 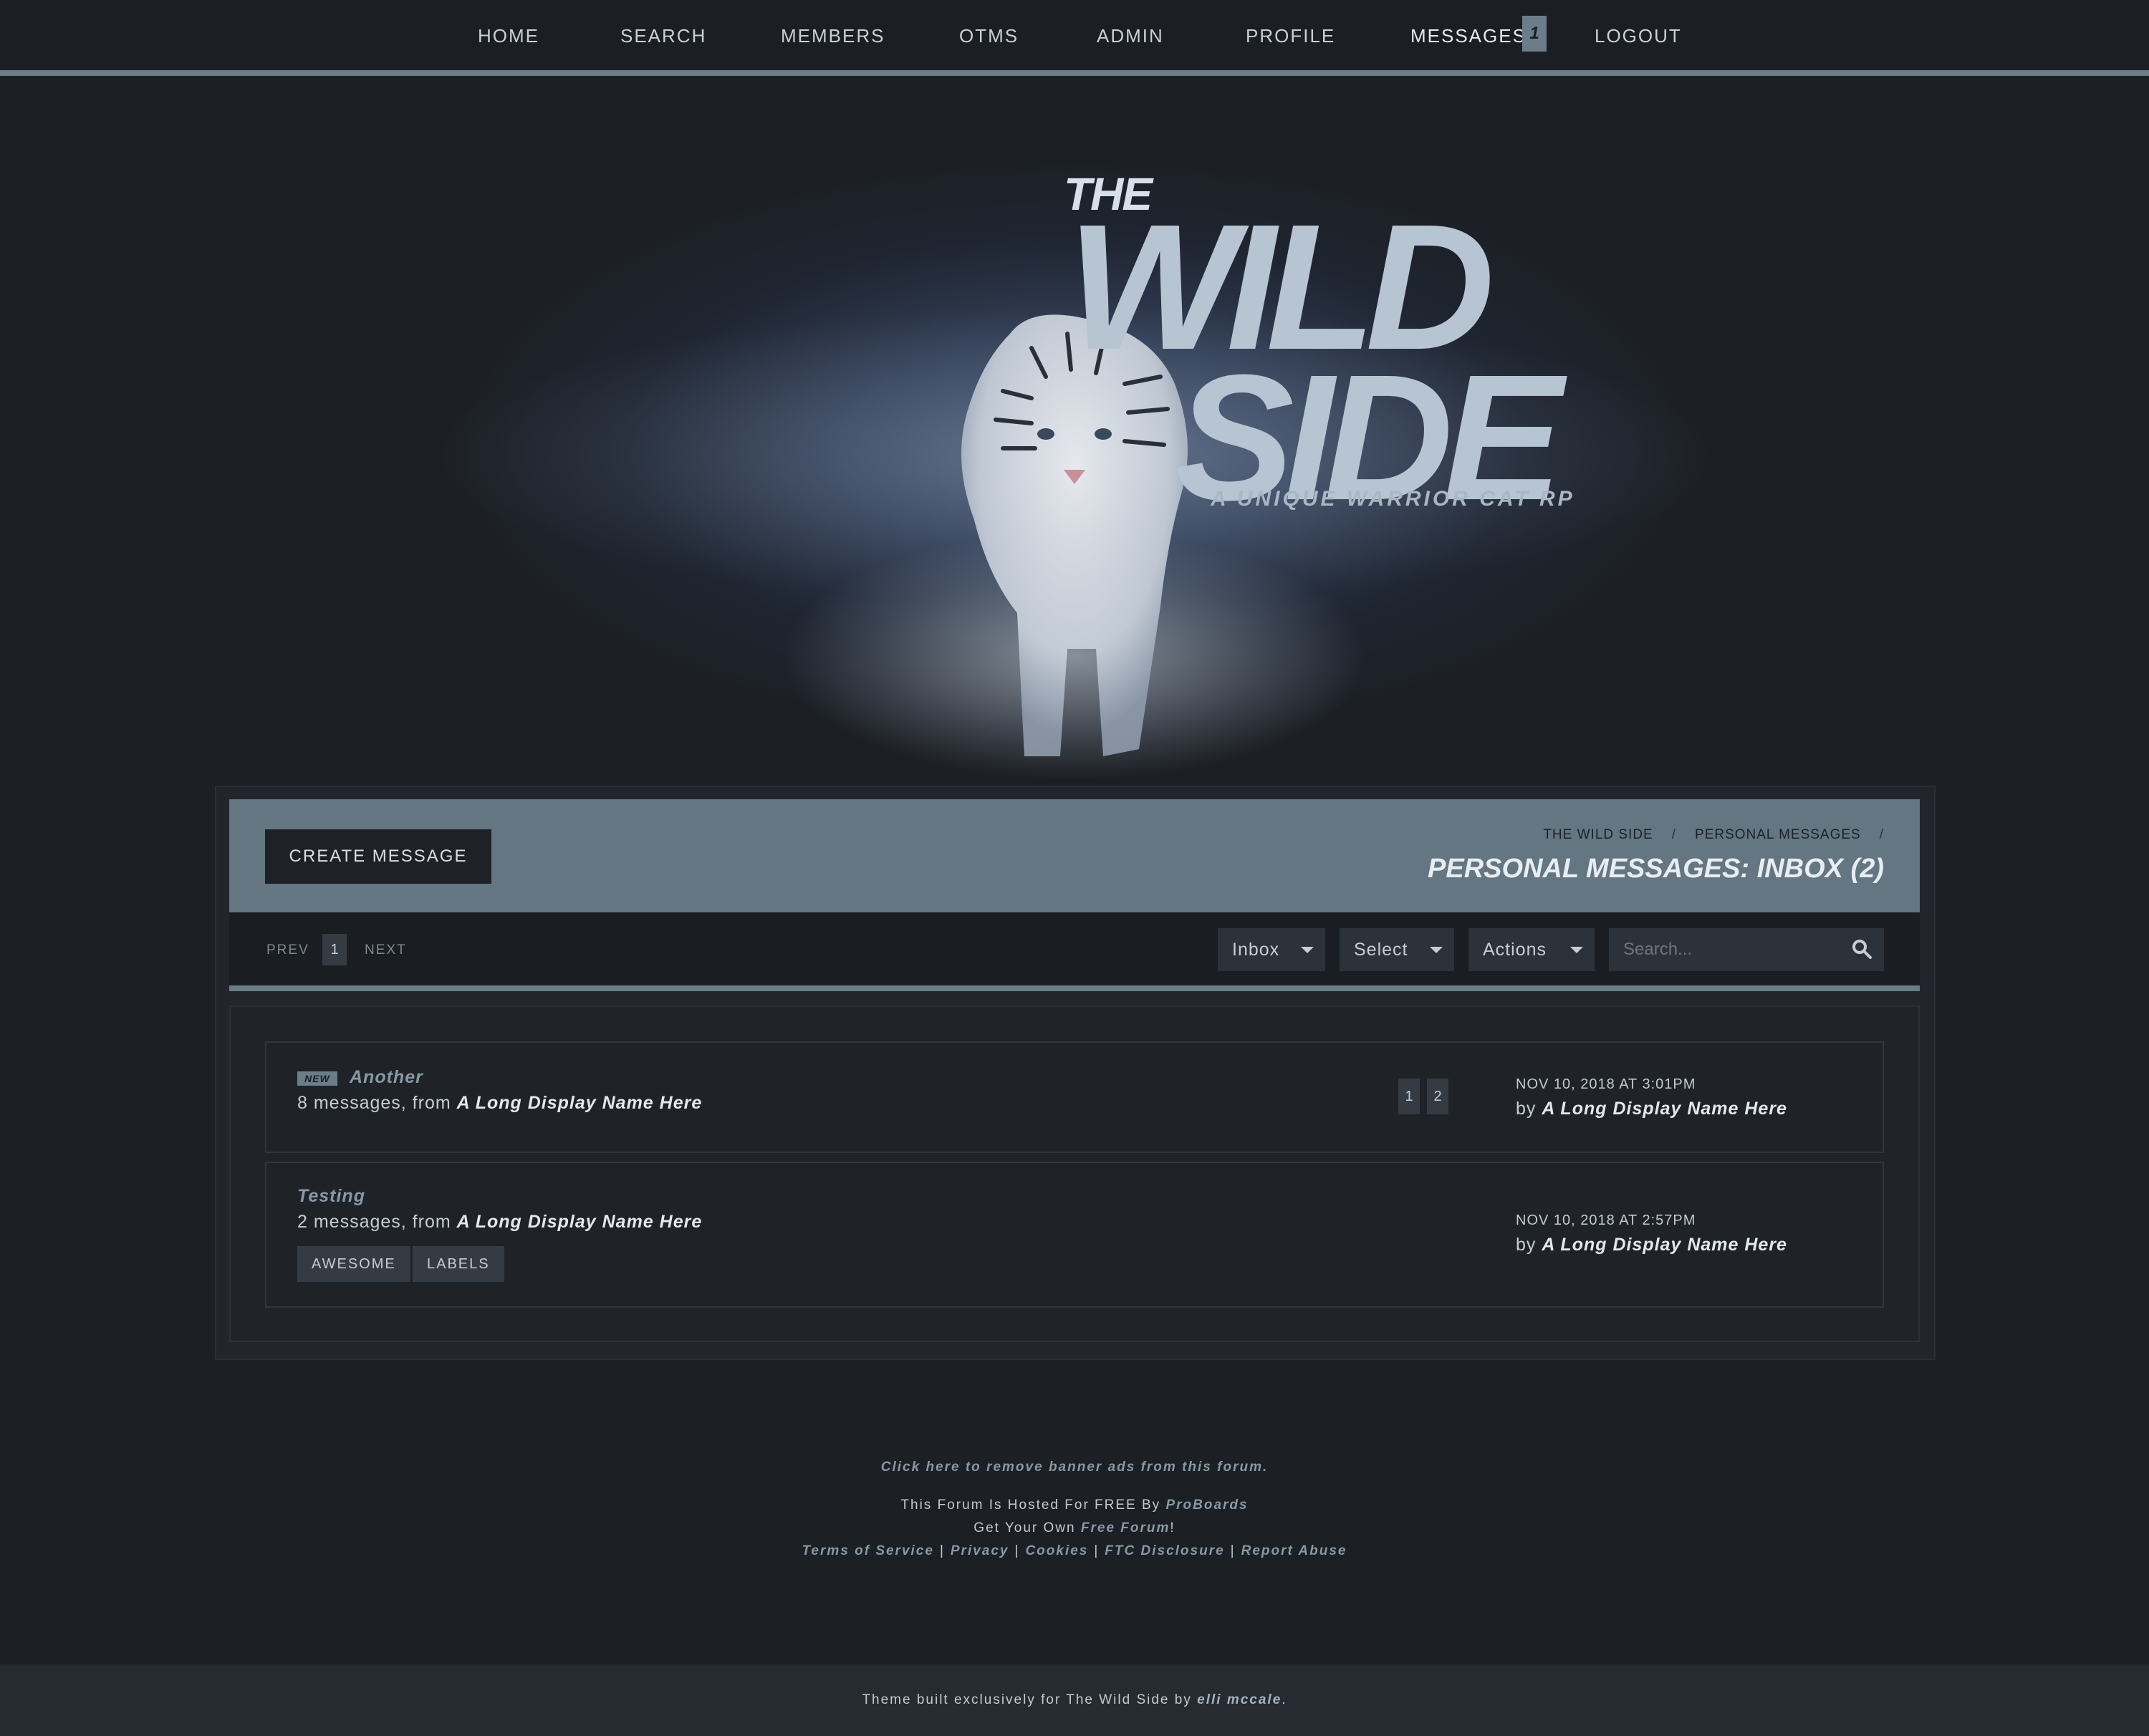 I want to click on nav-otms: OTMS, so click(x=989, y=36).